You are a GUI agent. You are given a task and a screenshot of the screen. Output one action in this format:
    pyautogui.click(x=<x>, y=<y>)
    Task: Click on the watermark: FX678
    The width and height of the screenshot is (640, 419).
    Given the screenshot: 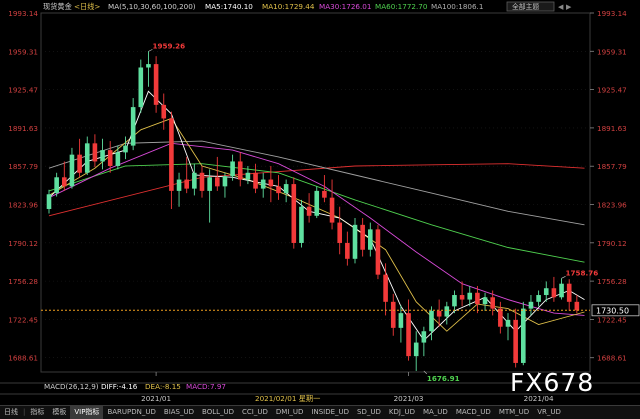 What is the action you would take?
    pyautogui.click(x=552, y=382)
    